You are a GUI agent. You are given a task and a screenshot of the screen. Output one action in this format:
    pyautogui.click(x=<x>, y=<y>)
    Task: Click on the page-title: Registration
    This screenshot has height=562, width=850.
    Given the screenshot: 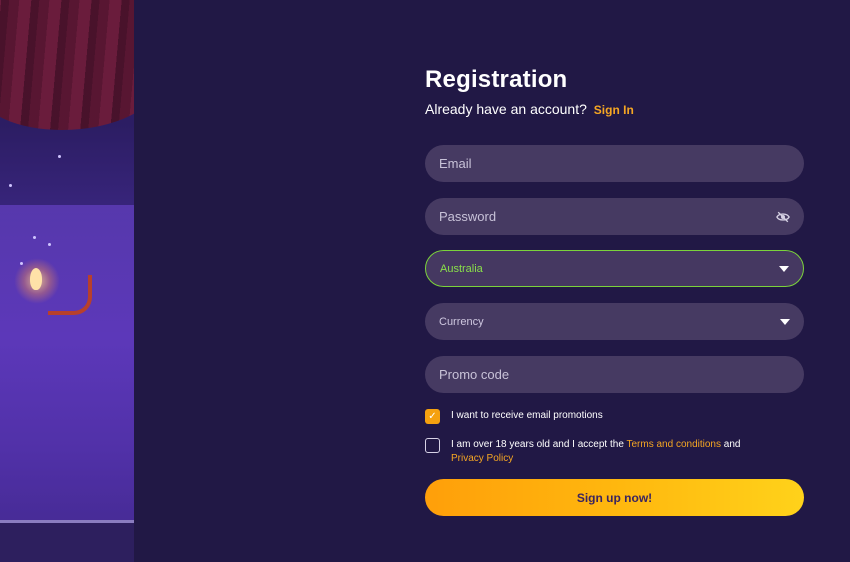 What is the action you would take?
    pyautogui.click(x=496, y=79)
    